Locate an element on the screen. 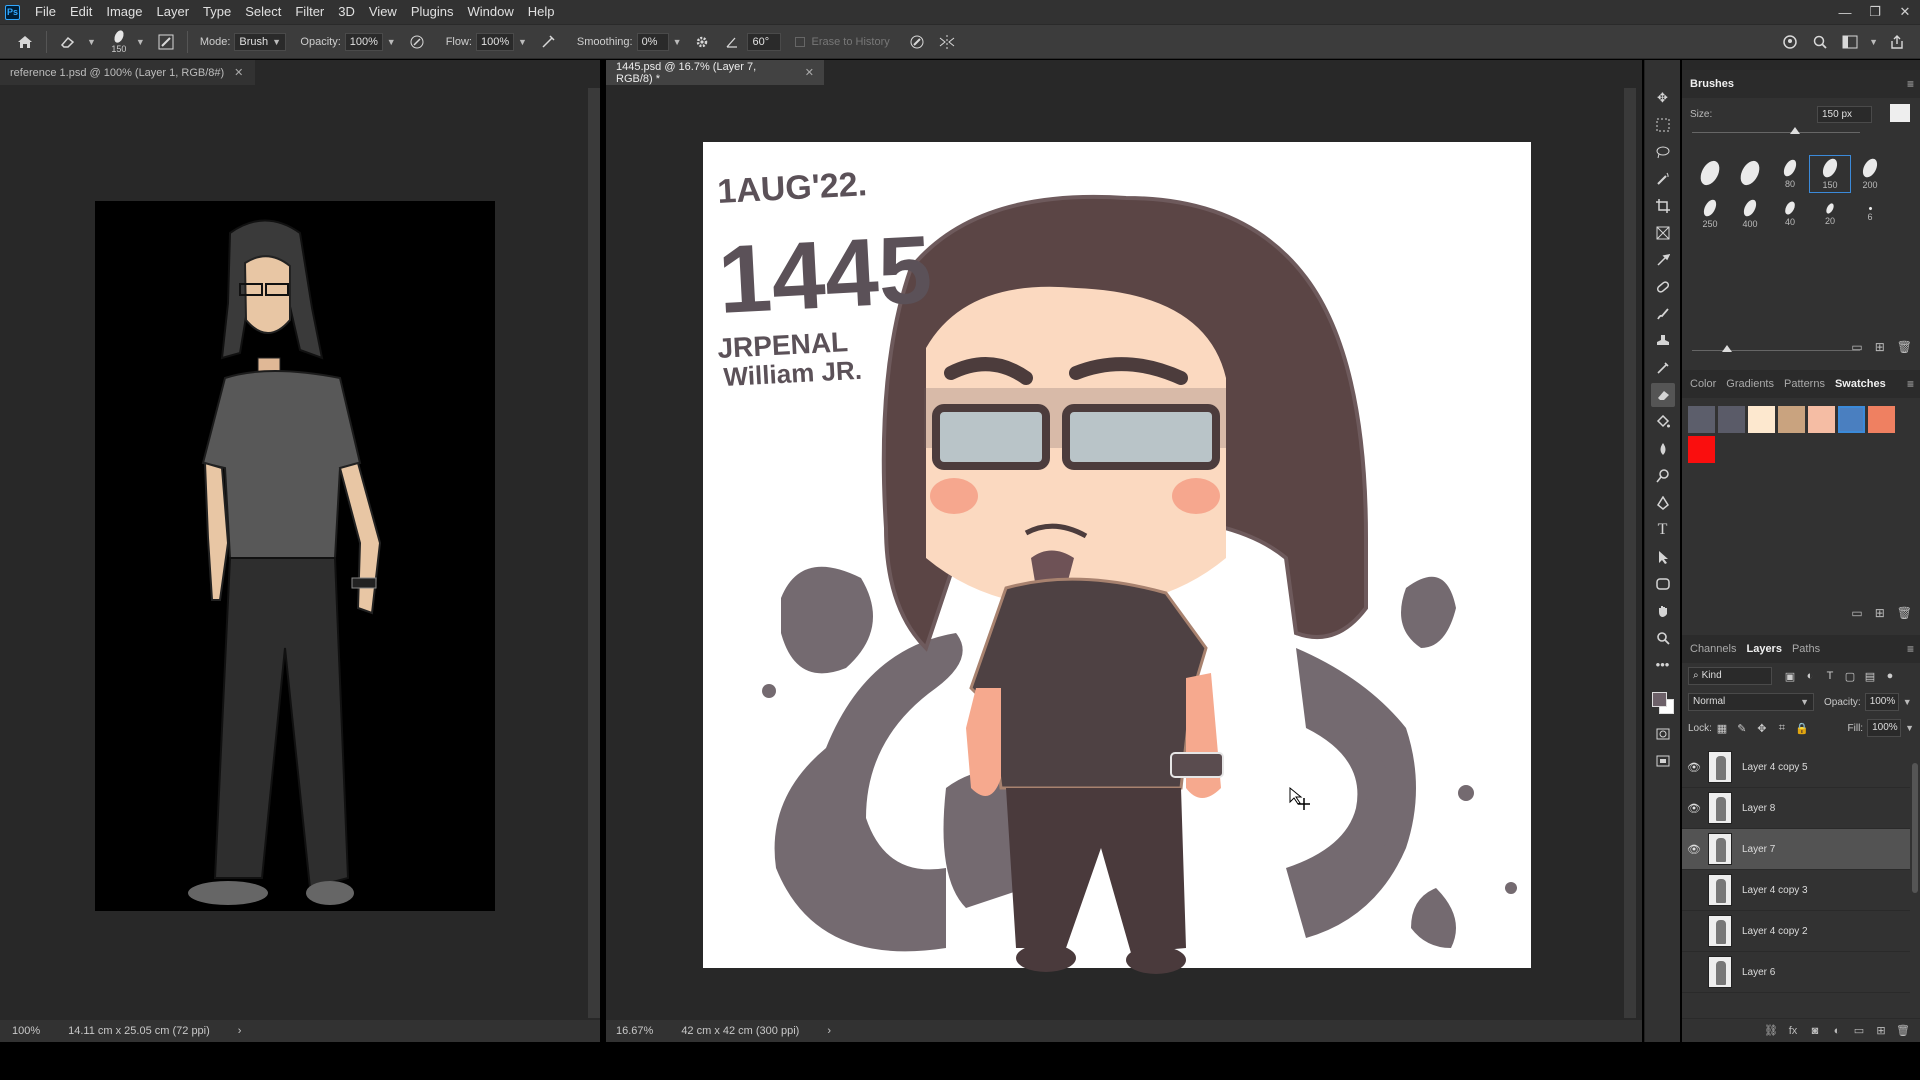  minimize-button: — is located at coordinates (1845, 12).